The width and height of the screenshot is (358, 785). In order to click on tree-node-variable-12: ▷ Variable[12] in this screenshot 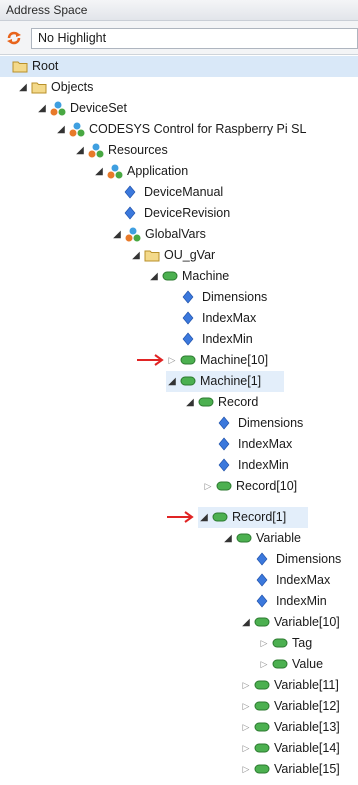, I will do `click(290, 706)`.